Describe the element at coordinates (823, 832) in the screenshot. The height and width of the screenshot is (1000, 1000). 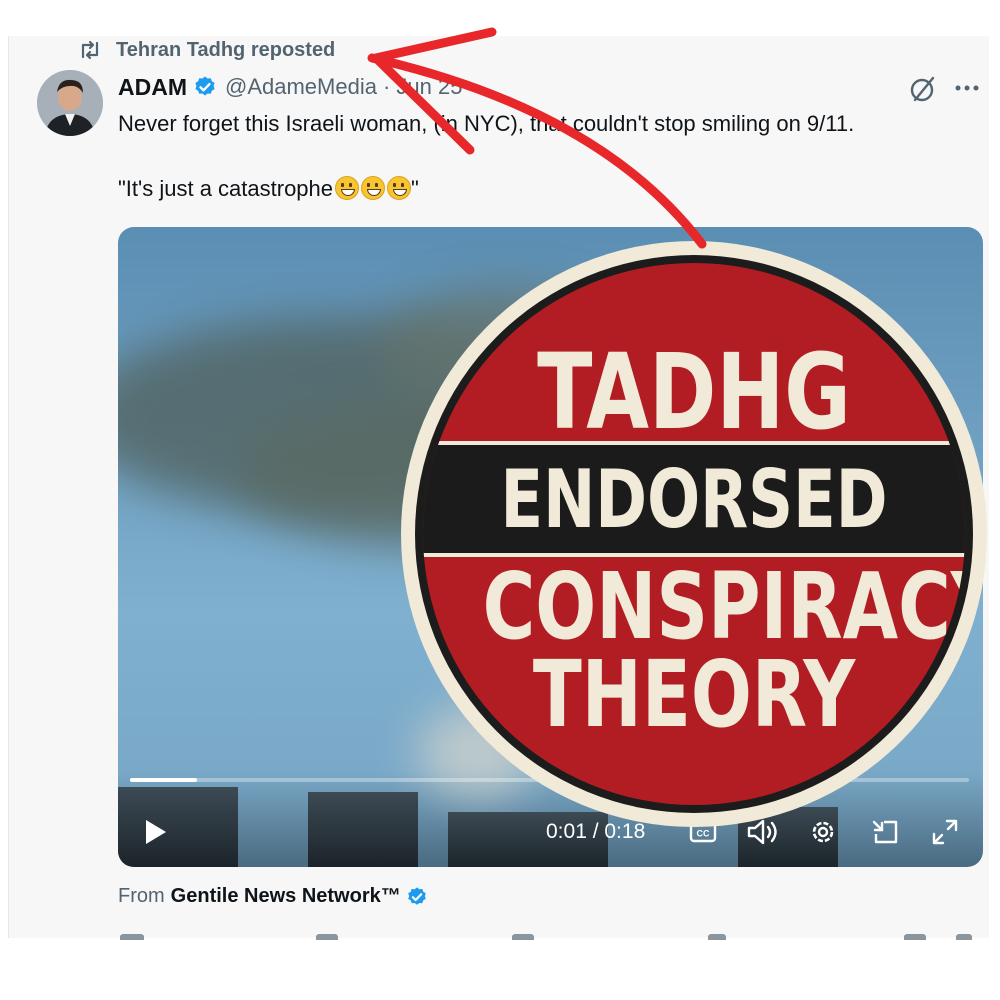
I see `settings-gear-icon` at that location.